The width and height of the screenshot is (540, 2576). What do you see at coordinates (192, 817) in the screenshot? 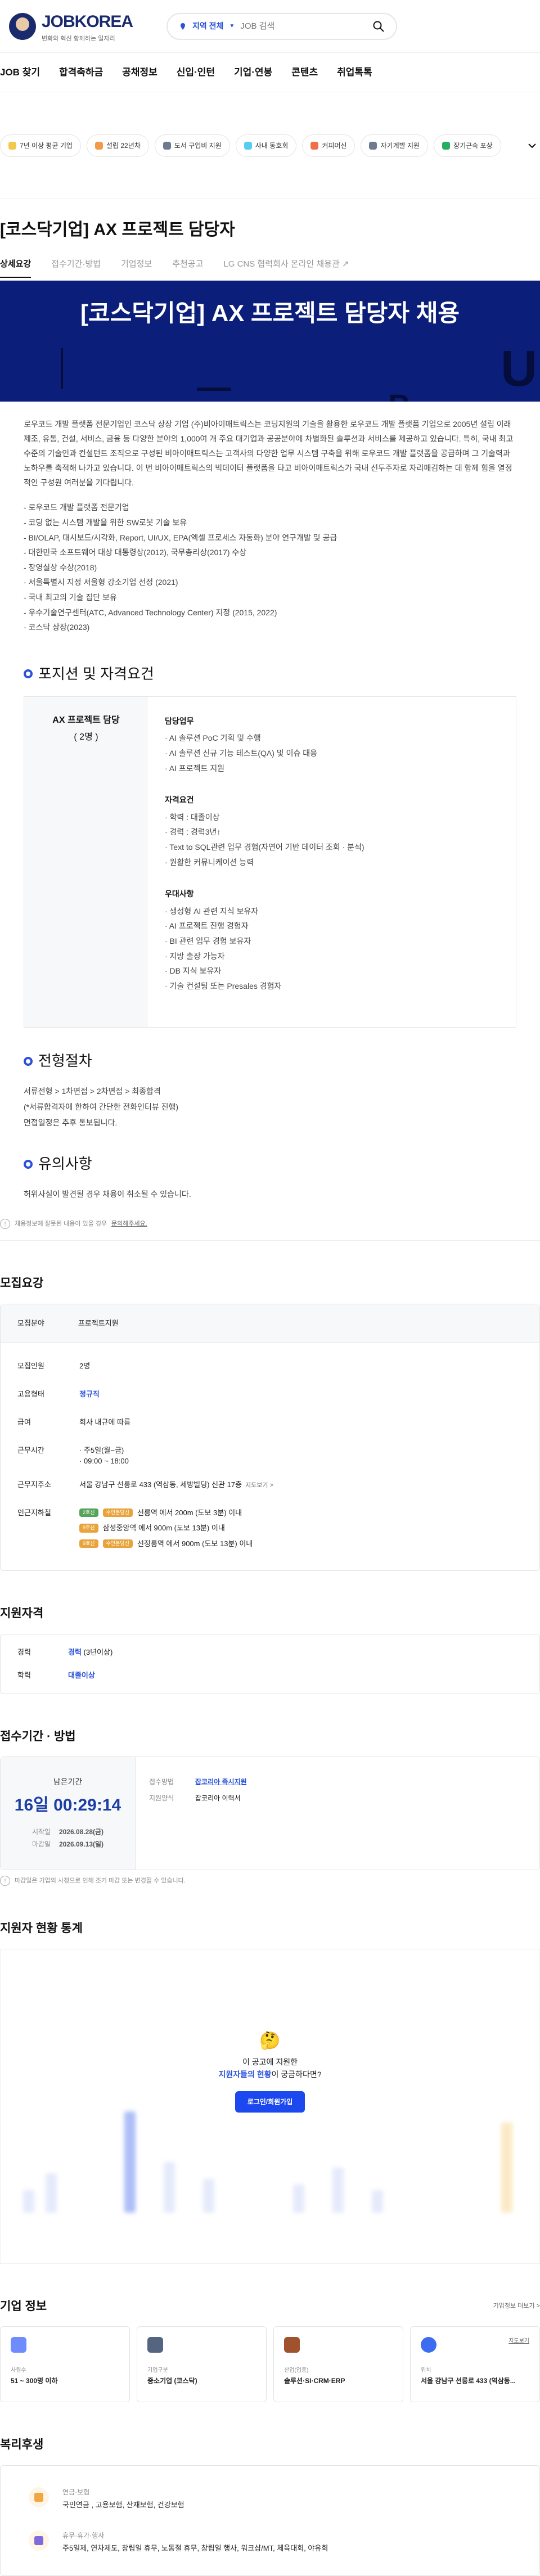
I see `list-item: · 학력 : 대졸이상` at bounding box center [192, 817].